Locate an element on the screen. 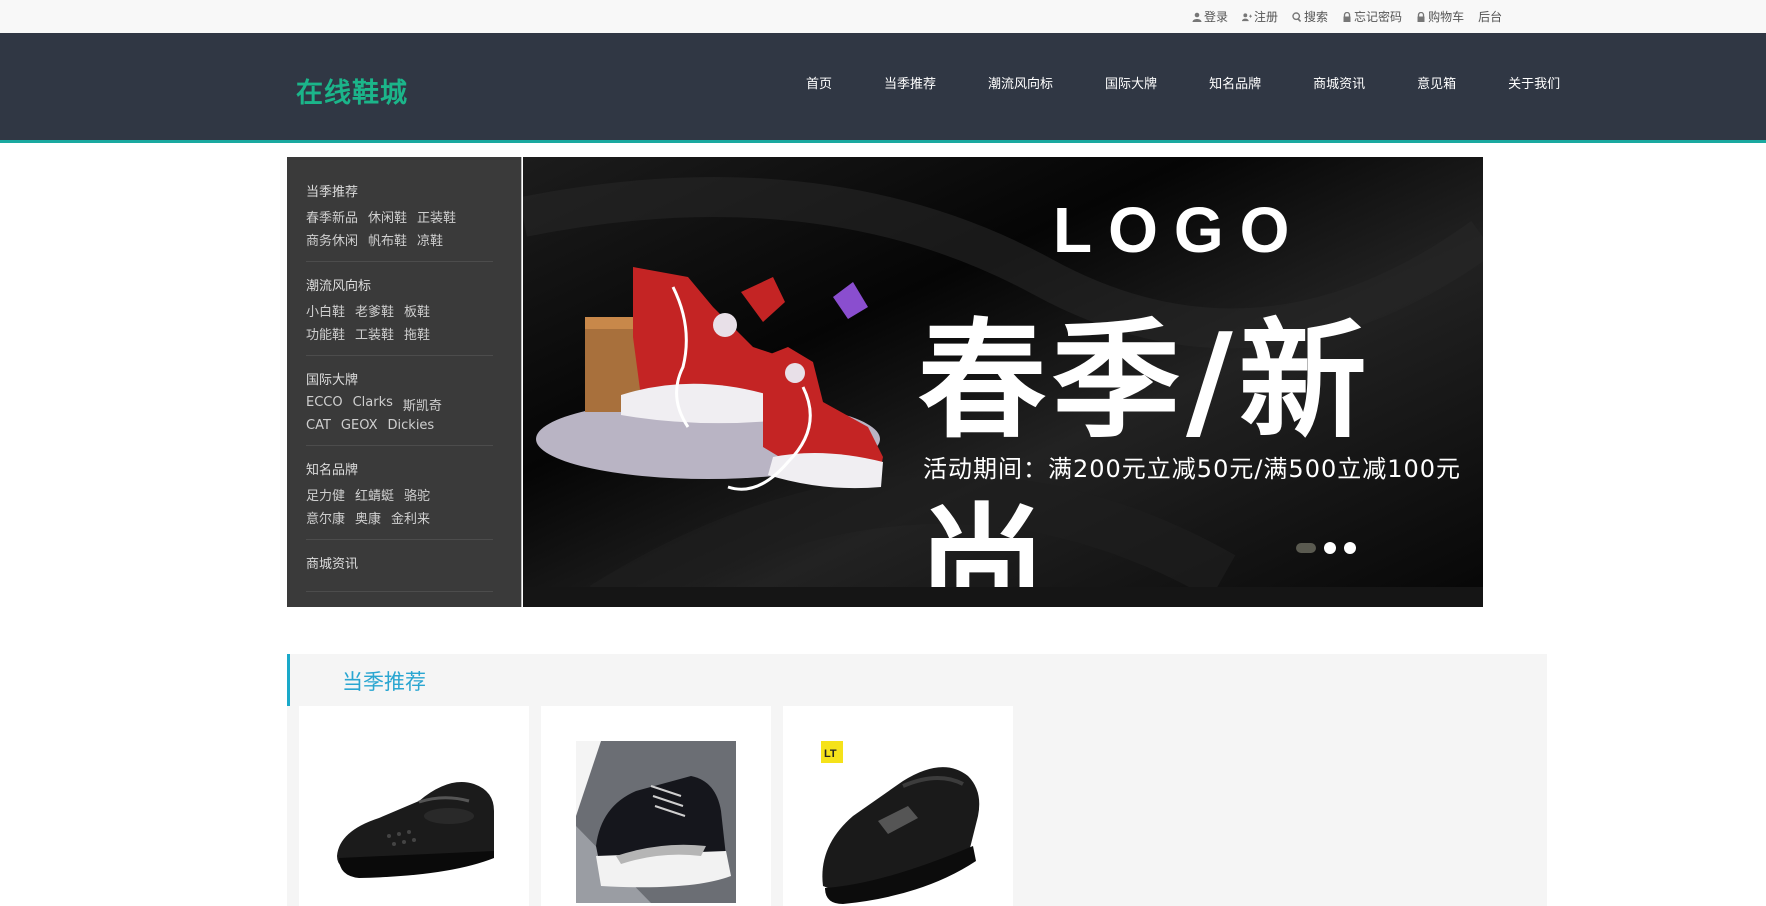 The image size is (1766, 906). category-link: 斯凯奇 is located at coordinates (422, 404).